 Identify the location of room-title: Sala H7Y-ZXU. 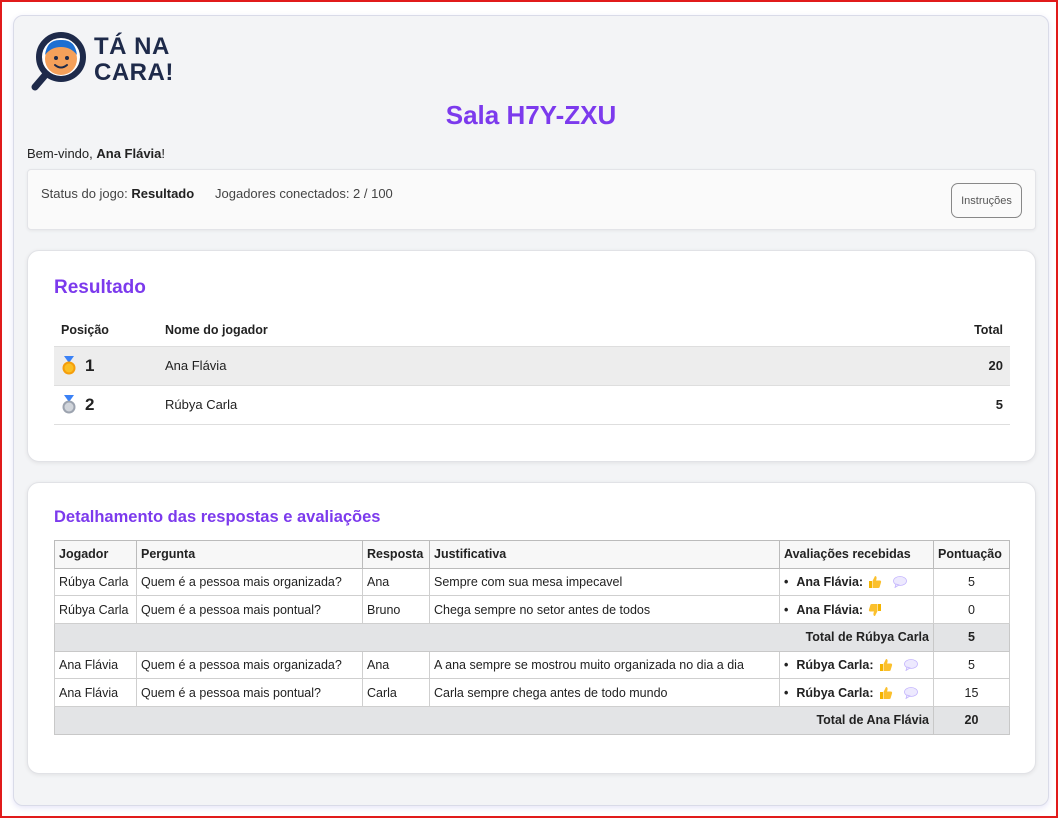
(531, 115).